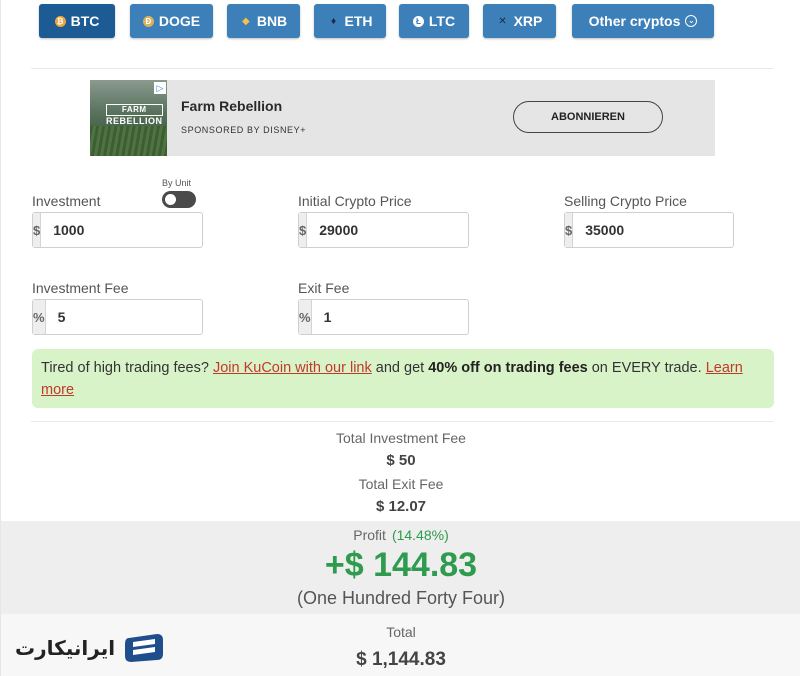  I want to click on ad-title: Farm Rebellion, so click(231, 106).